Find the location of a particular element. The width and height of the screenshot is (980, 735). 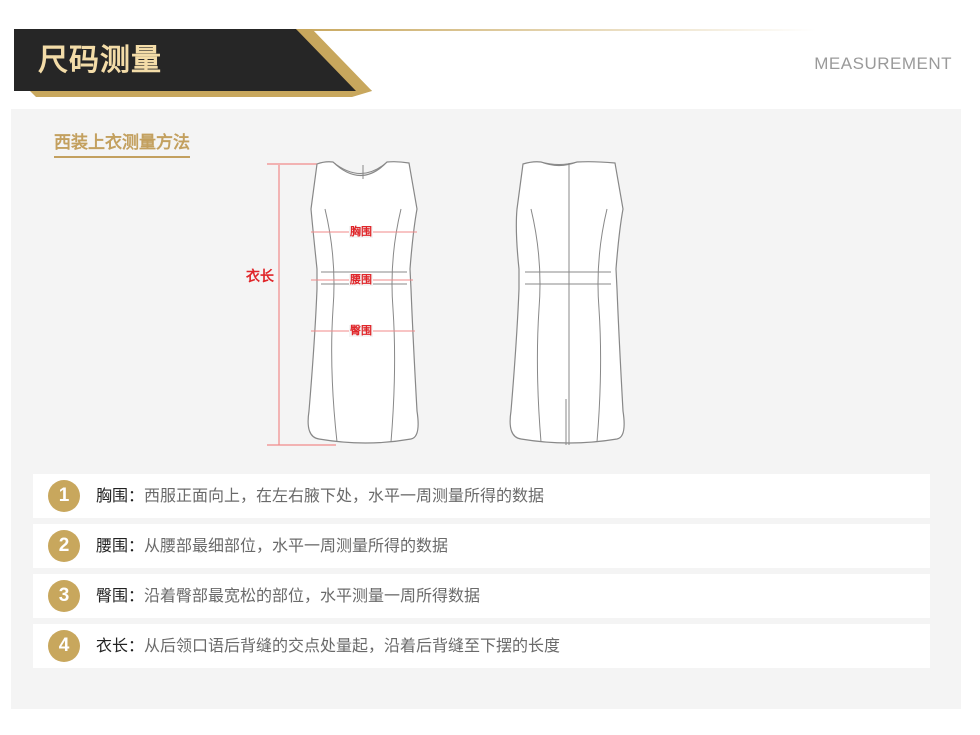

waist-label: 腰围 is located at coordinates (361, 279).